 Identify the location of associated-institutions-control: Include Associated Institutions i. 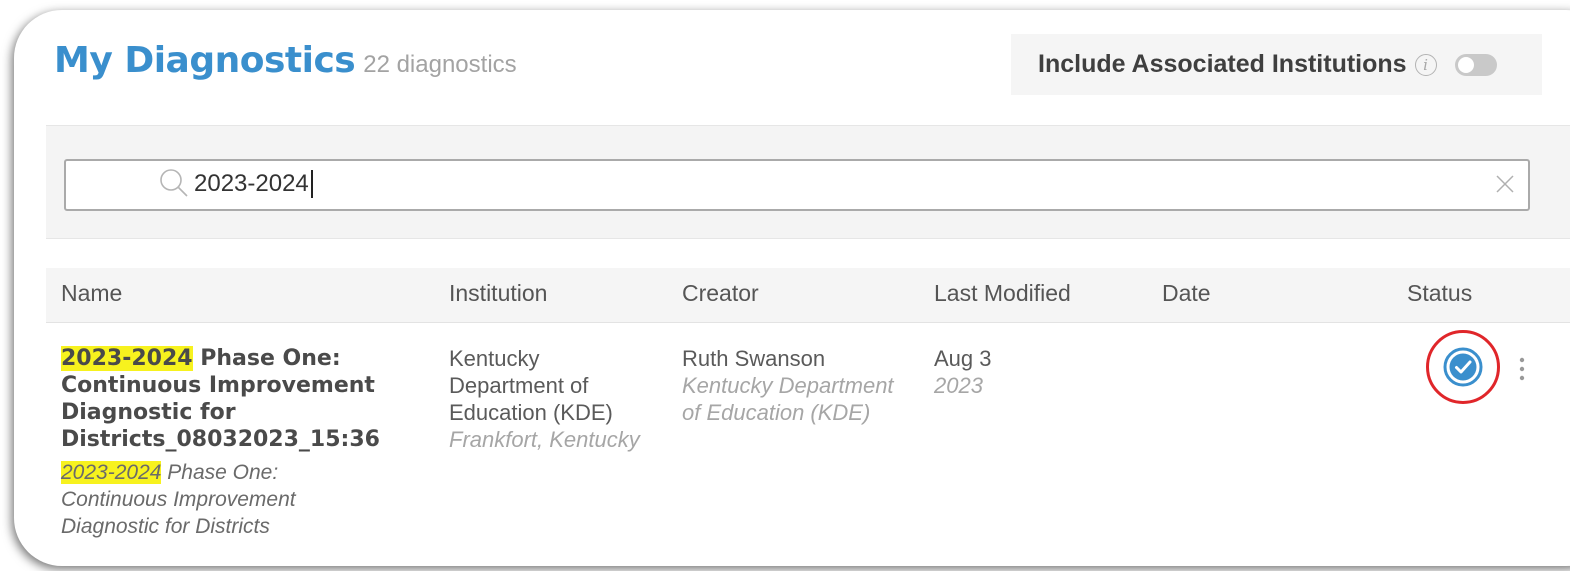
(1276, 64).